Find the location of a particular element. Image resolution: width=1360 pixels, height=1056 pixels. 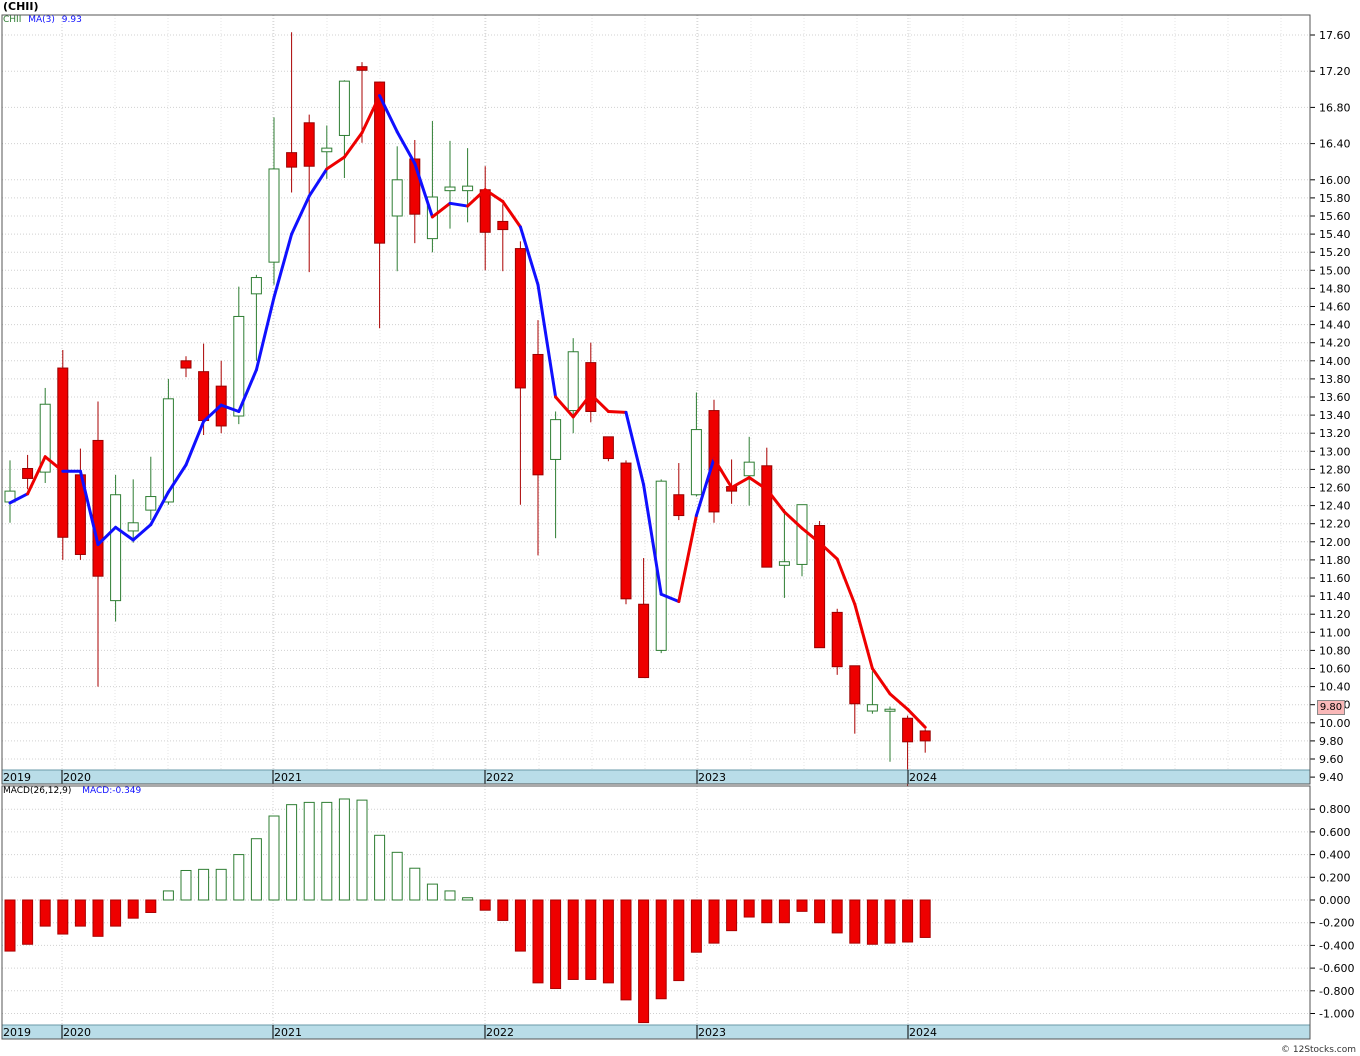

legend-indicator-value: 9.93 is located at coordinates (71, 20).